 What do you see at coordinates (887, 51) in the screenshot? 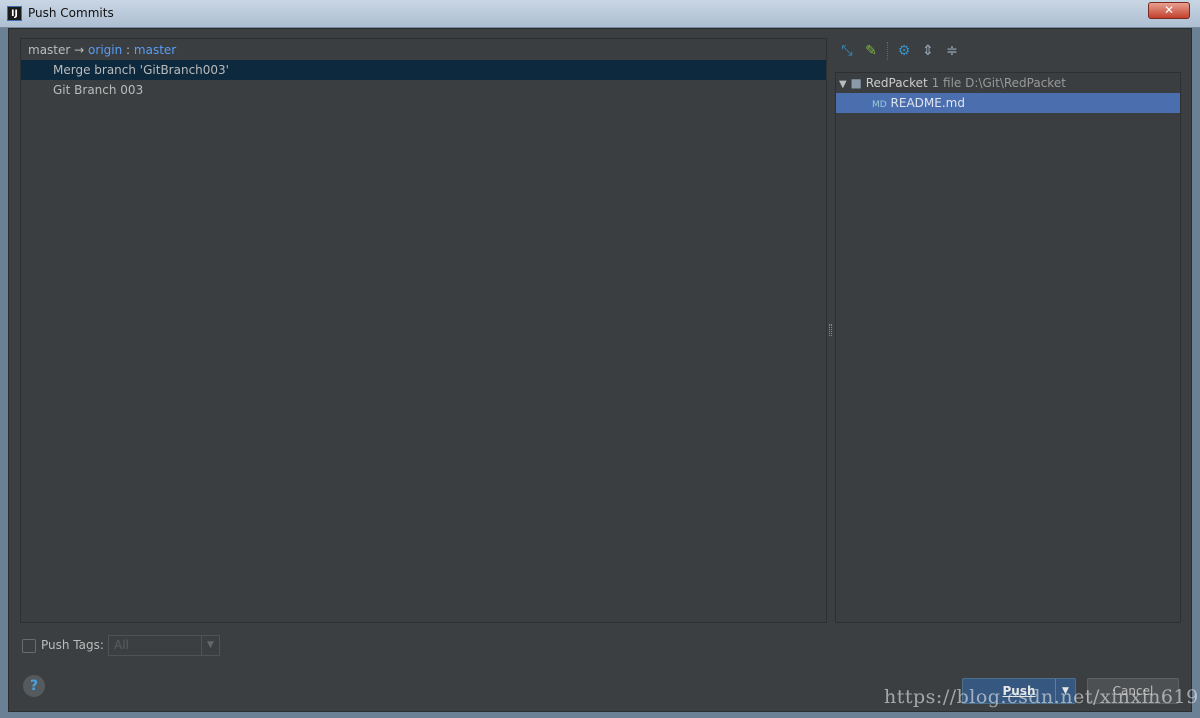
I see `toolbar-separator` at bounding box center [887, 51].